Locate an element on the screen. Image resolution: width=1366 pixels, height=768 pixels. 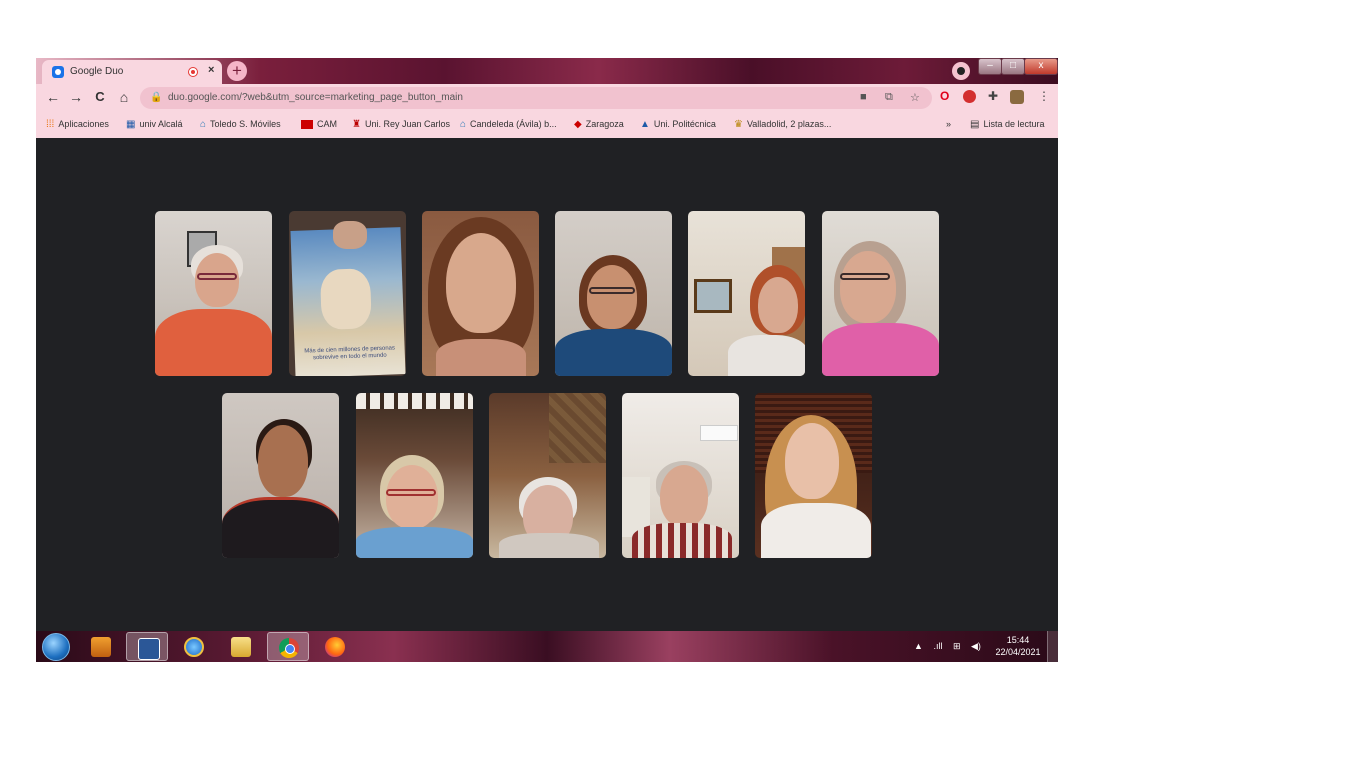
taskbar-media-player is located at coordinates (101, 646).